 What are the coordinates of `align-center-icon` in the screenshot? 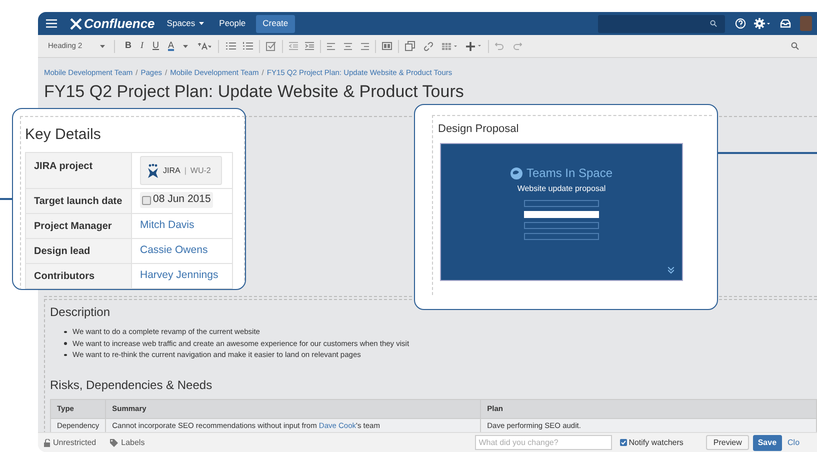 It's located at (348, 46).